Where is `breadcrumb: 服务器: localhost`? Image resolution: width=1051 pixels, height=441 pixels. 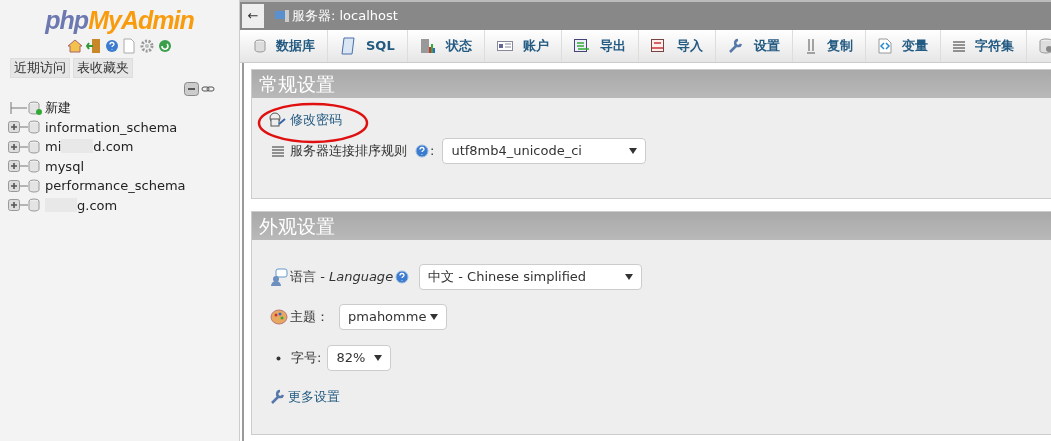 breadcrumb: 服务器: localhost is located at coordinates (345, 16).